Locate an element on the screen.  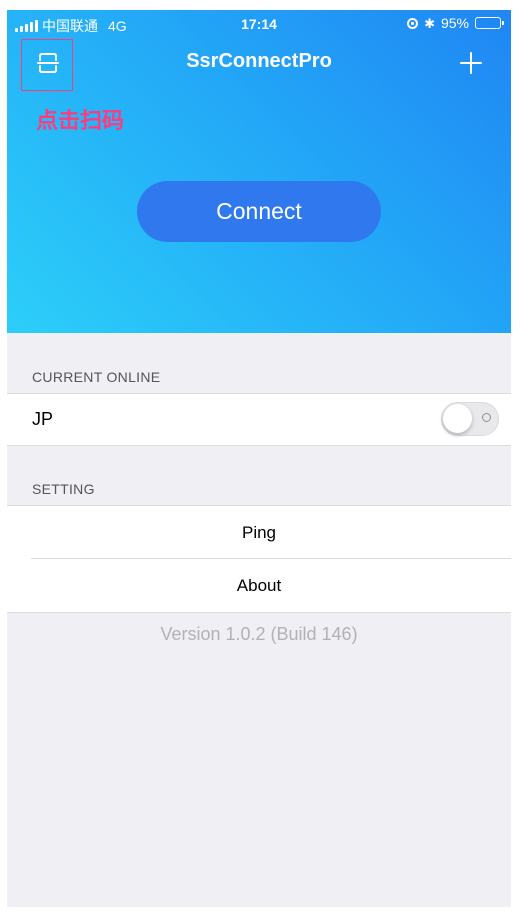
battery-percent: 95% is located at coordinates (454, 23).